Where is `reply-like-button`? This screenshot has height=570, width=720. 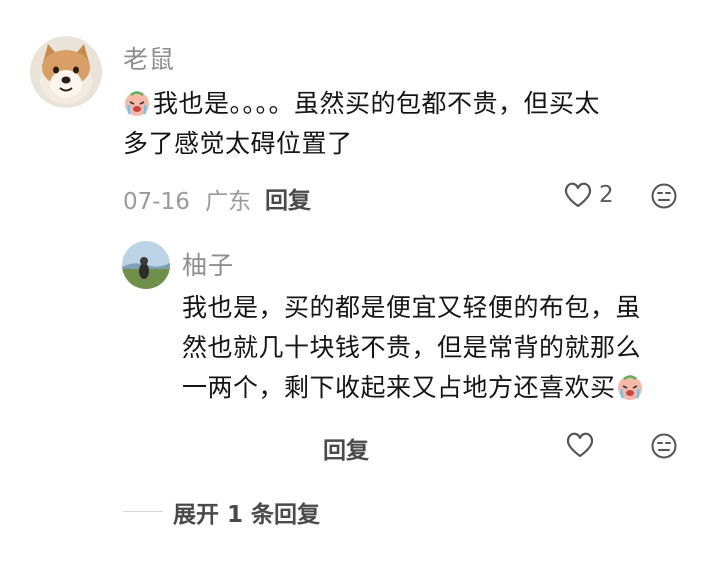 reply-like-button is located at coordinates (580, 447).